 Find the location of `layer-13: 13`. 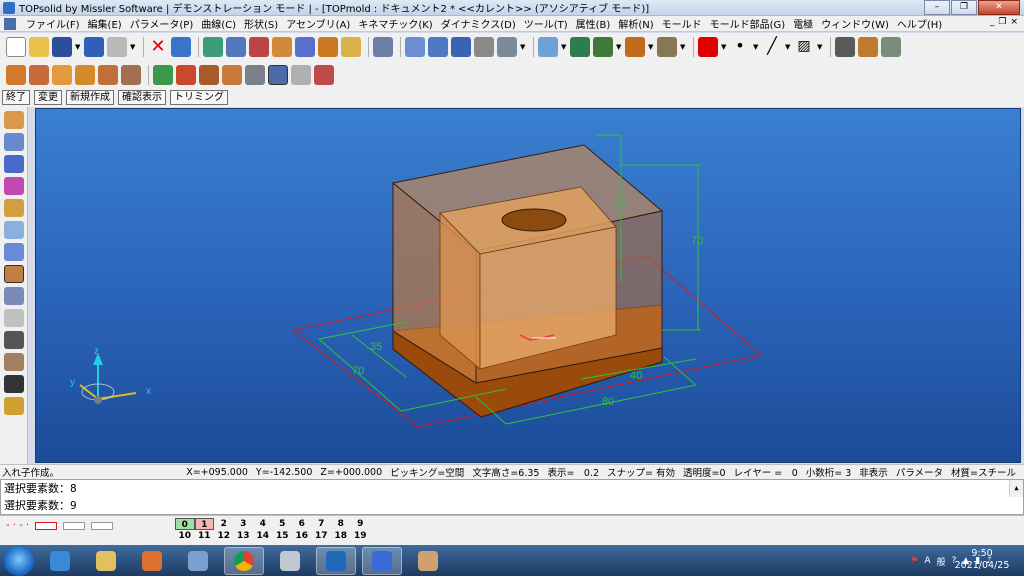

layer-13: 13 is located at coordinates (244, 536).